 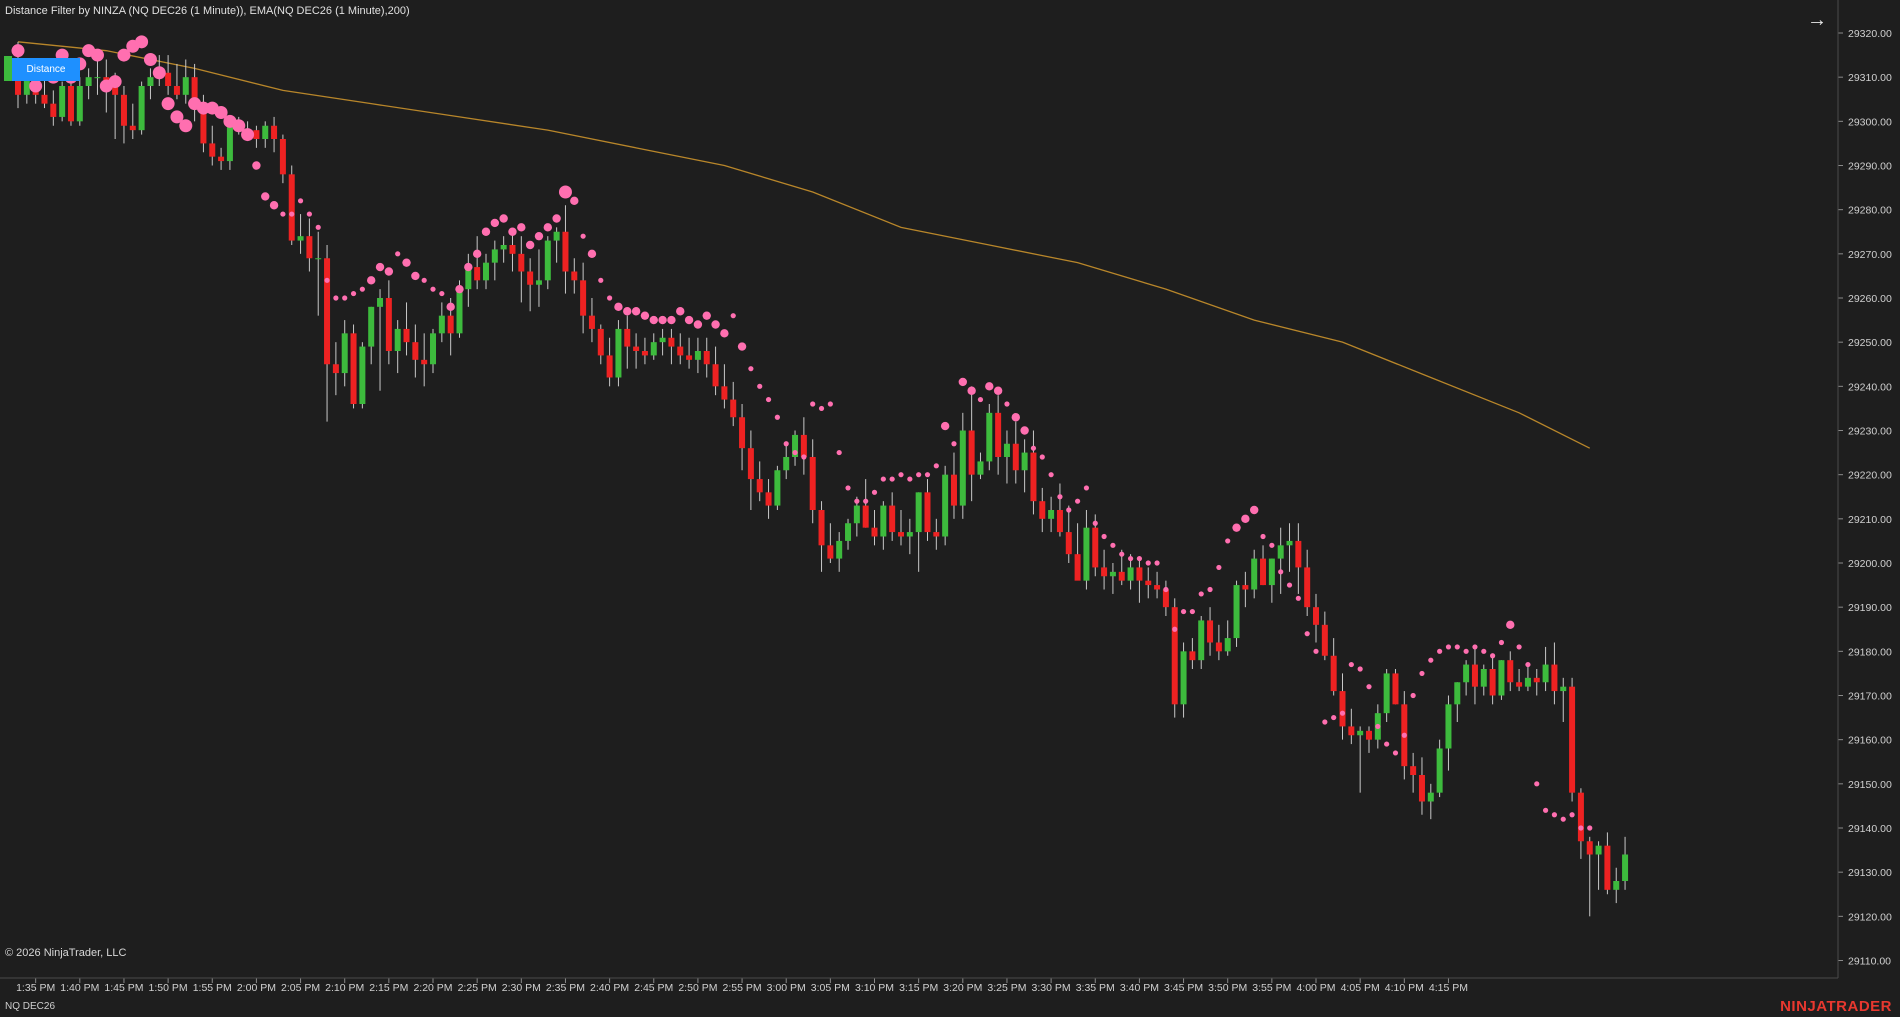 What do you see at coordinates (30, 1006) in the screenshot?
I see `instrument-label: NQ DEC26` at bounding box center [30, 1006].